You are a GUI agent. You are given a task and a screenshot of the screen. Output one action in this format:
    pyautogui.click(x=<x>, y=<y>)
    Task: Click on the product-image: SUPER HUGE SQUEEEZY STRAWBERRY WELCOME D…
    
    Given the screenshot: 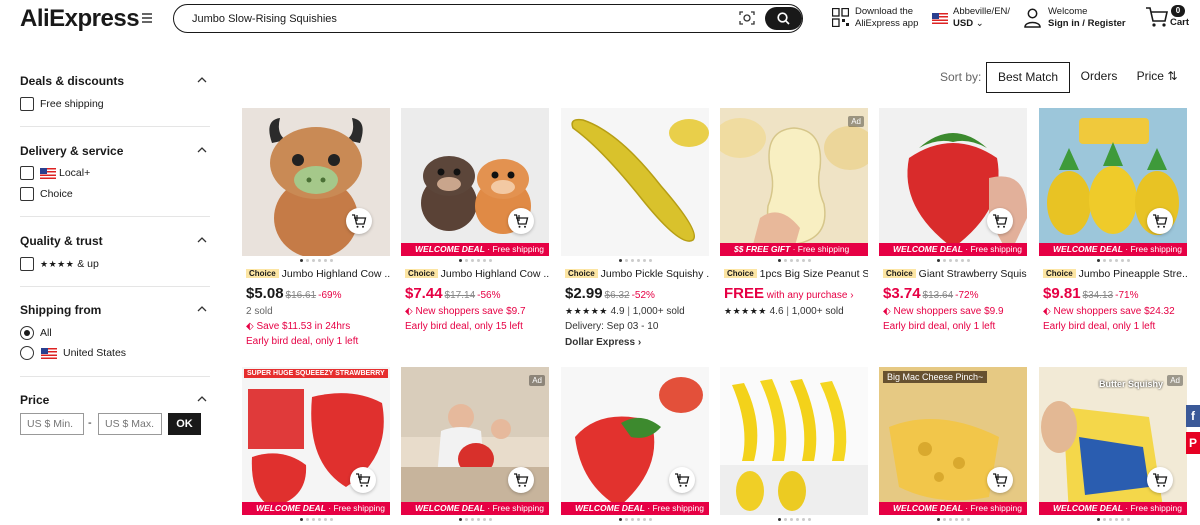 What is the action you would take?
    pyautogui.click(x=316, y=441)
    